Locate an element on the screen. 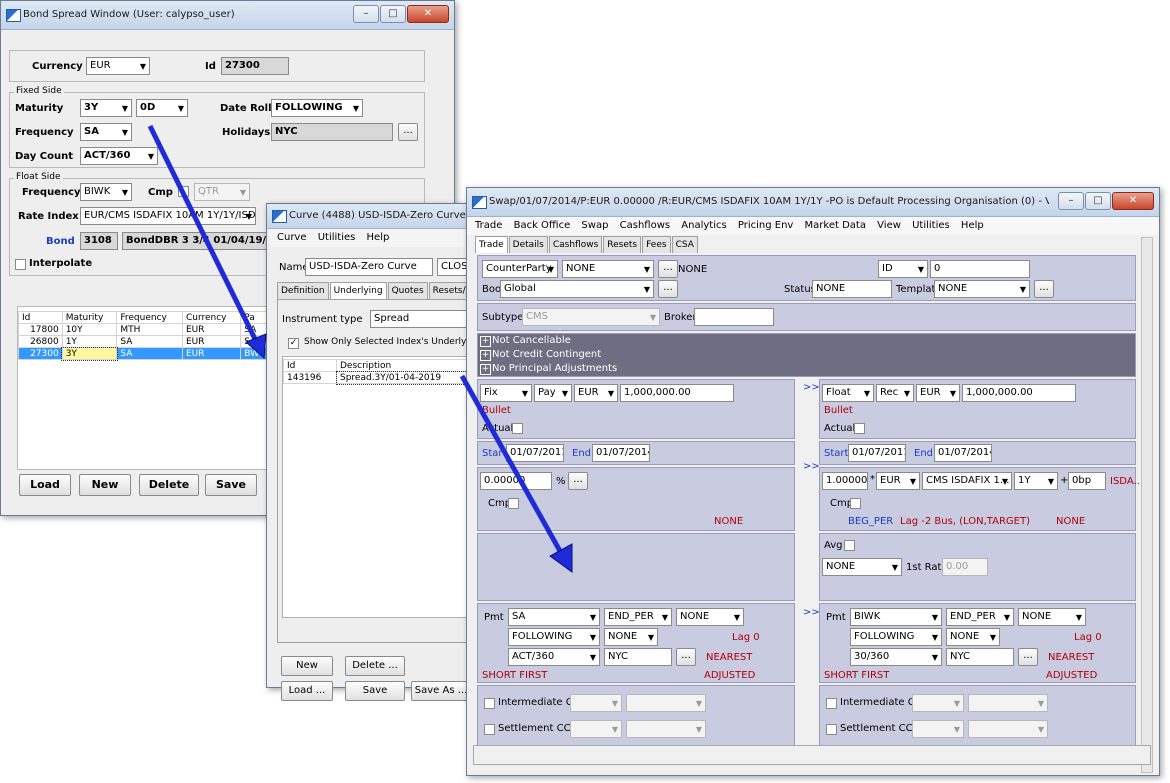 The image size is (1170, 783). transfer-arrow-2: >> is located at coordinates (811, 466).